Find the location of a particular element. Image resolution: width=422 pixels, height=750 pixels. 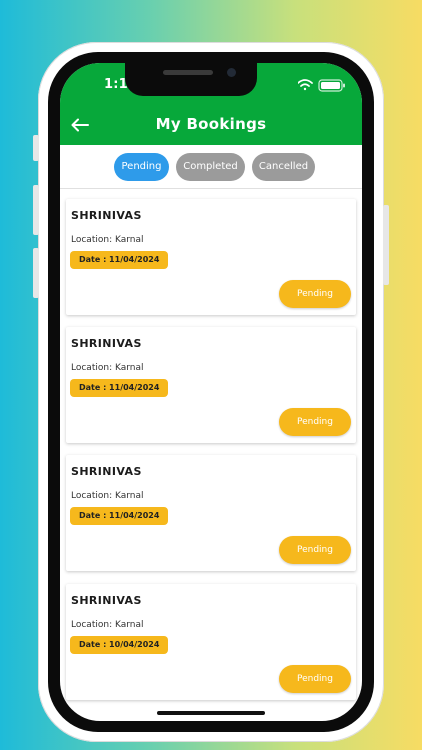

booking-date-badge: Date : 10/04/2024 is located at coordinates (119, 645).